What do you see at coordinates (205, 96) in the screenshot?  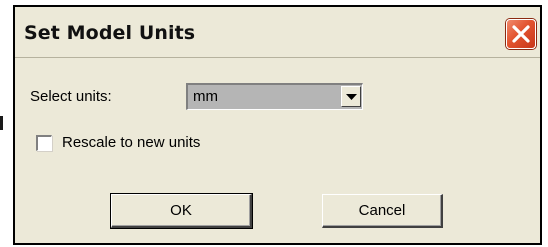 I see `units-select-value: mm` at bounding box center [205, 96].